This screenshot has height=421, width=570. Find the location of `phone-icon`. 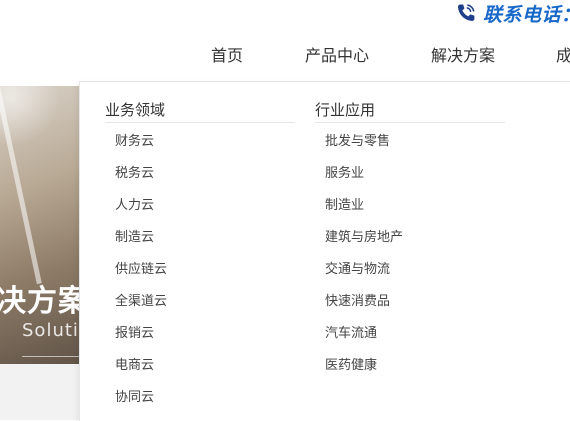

phone-icon is located at coordinates (466, 13).